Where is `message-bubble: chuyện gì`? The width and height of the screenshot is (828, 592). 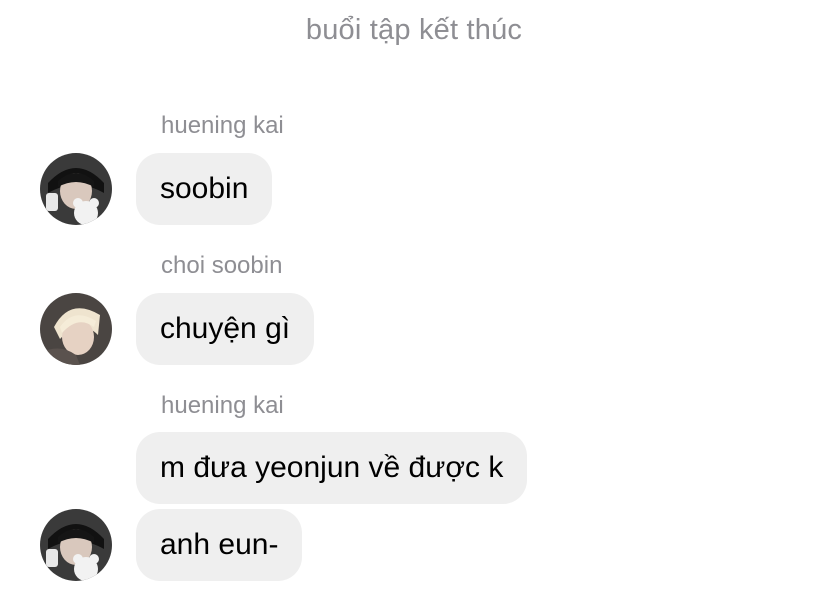
message-bubble: chuyện gì is located at coordinates (225, 329).